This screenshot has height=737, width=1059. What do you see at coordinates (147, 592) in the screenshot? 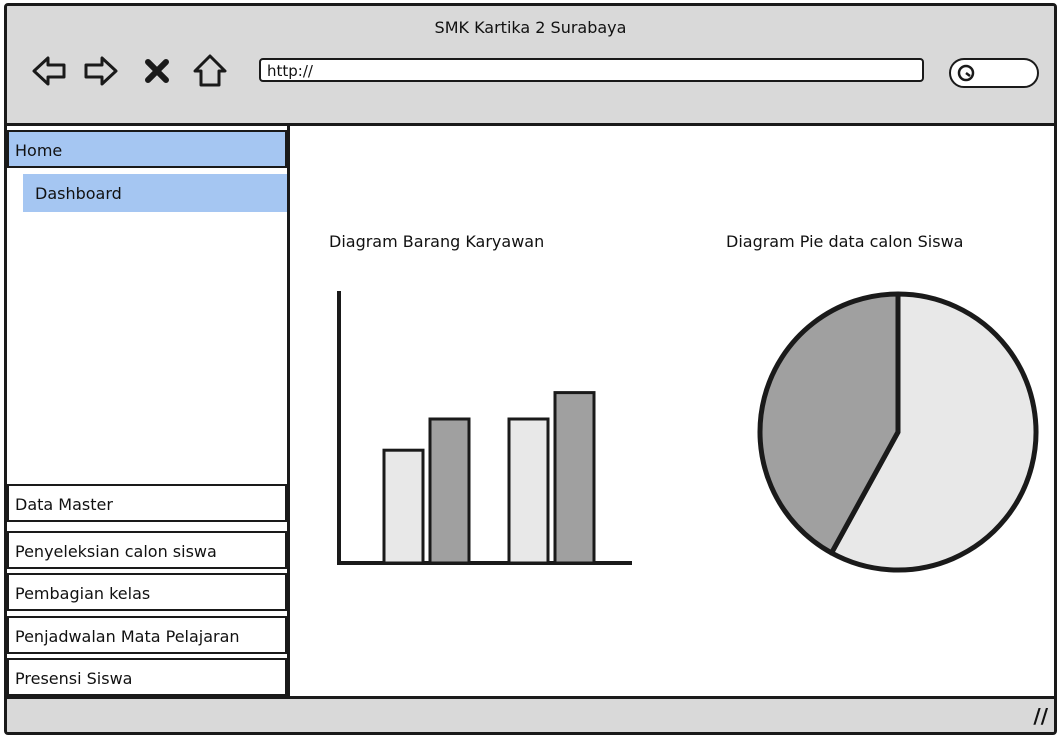
I see `sidebar-item-pembagian-kelas: Pembagian kelas` at bounding box center [147, 592].